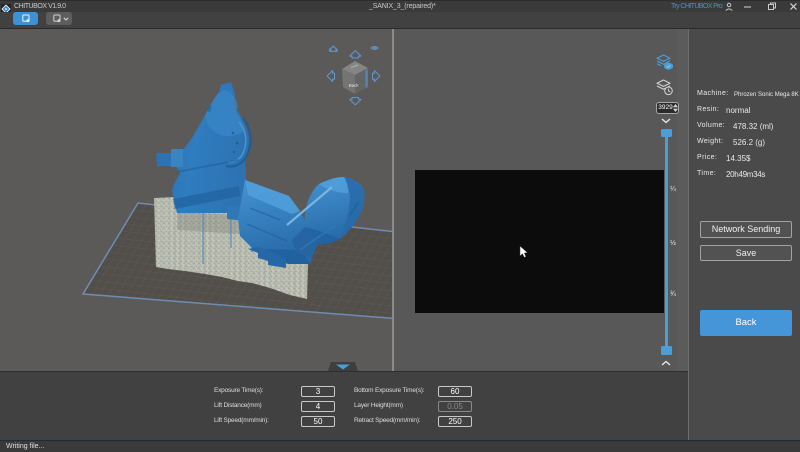  Describe the element at coordinates (354, 85) in the screenshot. I see `svg-text: Back` at that location.